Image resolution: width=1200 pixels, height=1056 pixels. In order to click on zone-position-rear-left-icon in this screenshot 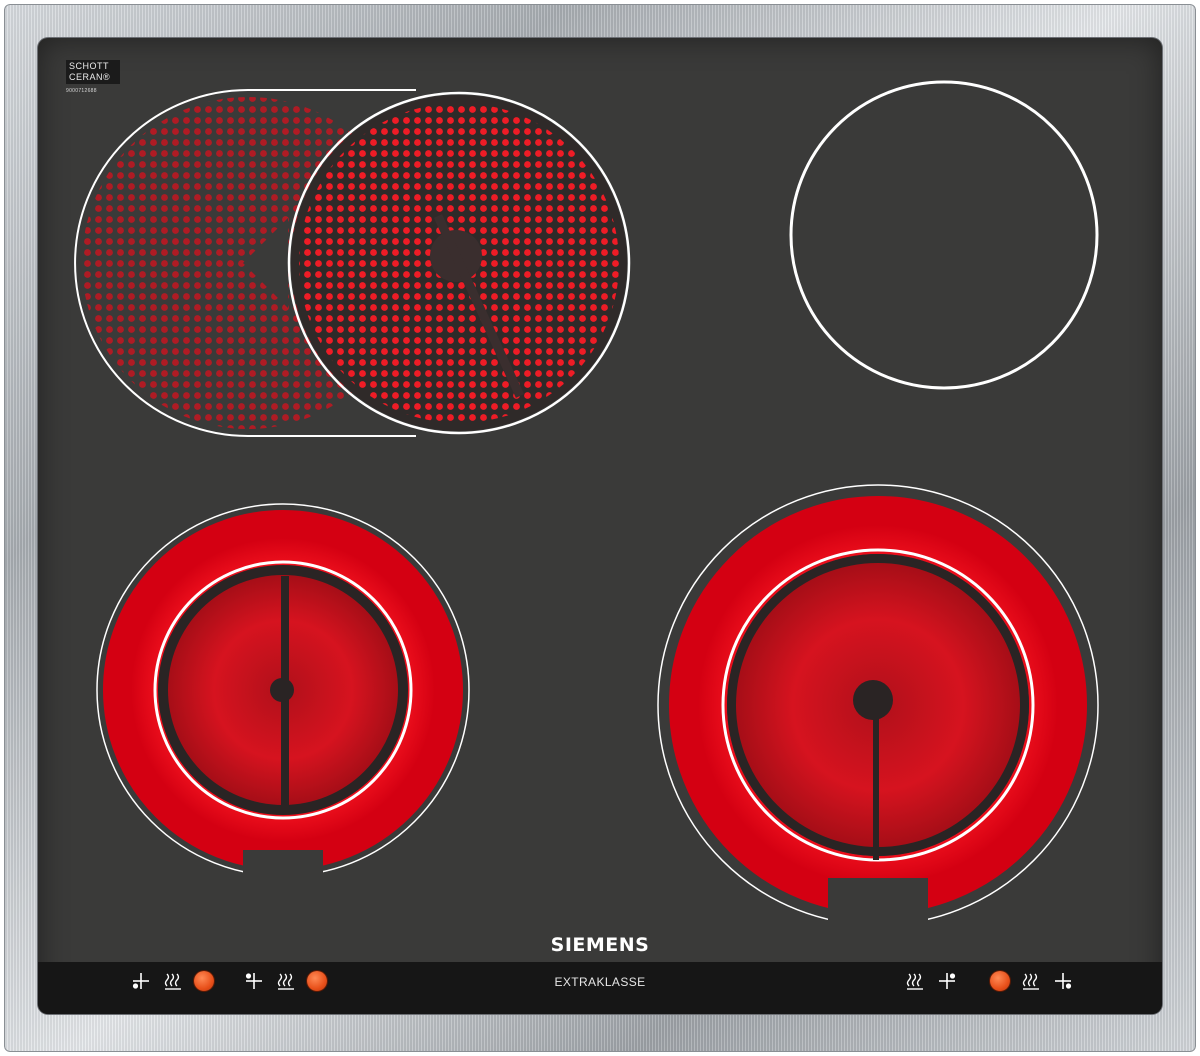, I will do `click(253, 981)`.